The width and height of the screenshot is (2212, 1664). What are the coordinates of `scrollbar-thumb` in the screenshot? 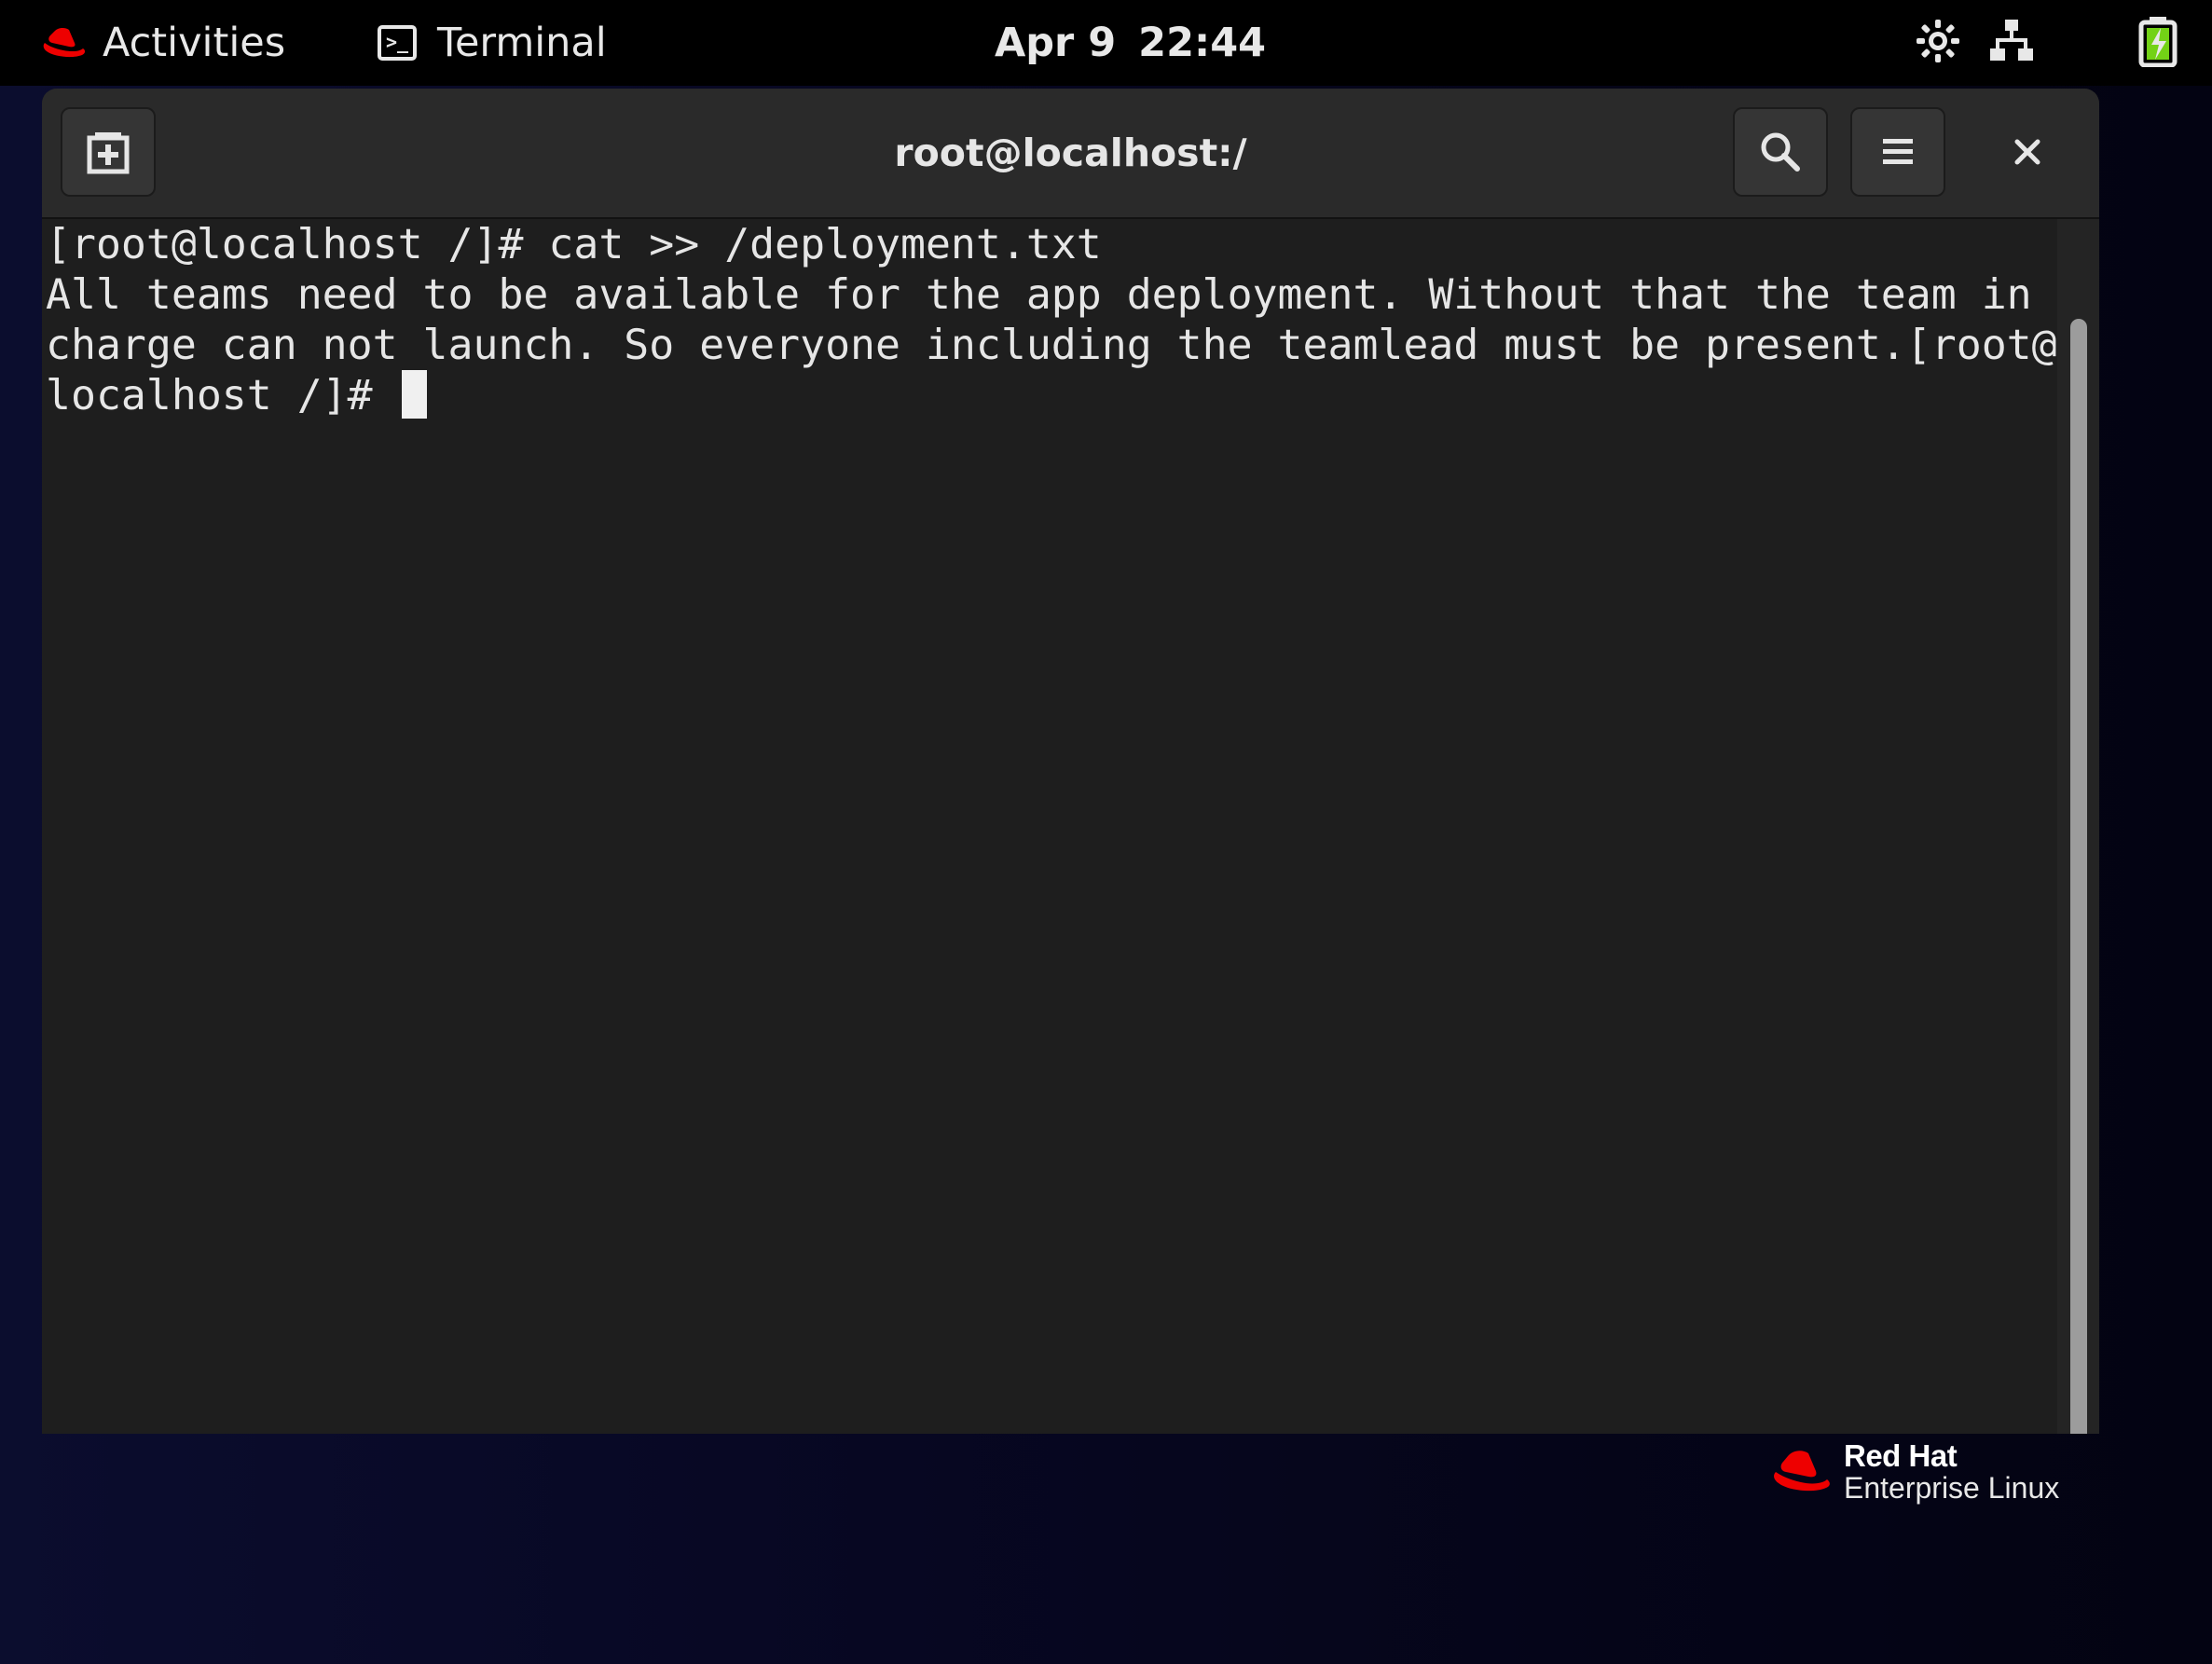 It's located at (2078, 876).